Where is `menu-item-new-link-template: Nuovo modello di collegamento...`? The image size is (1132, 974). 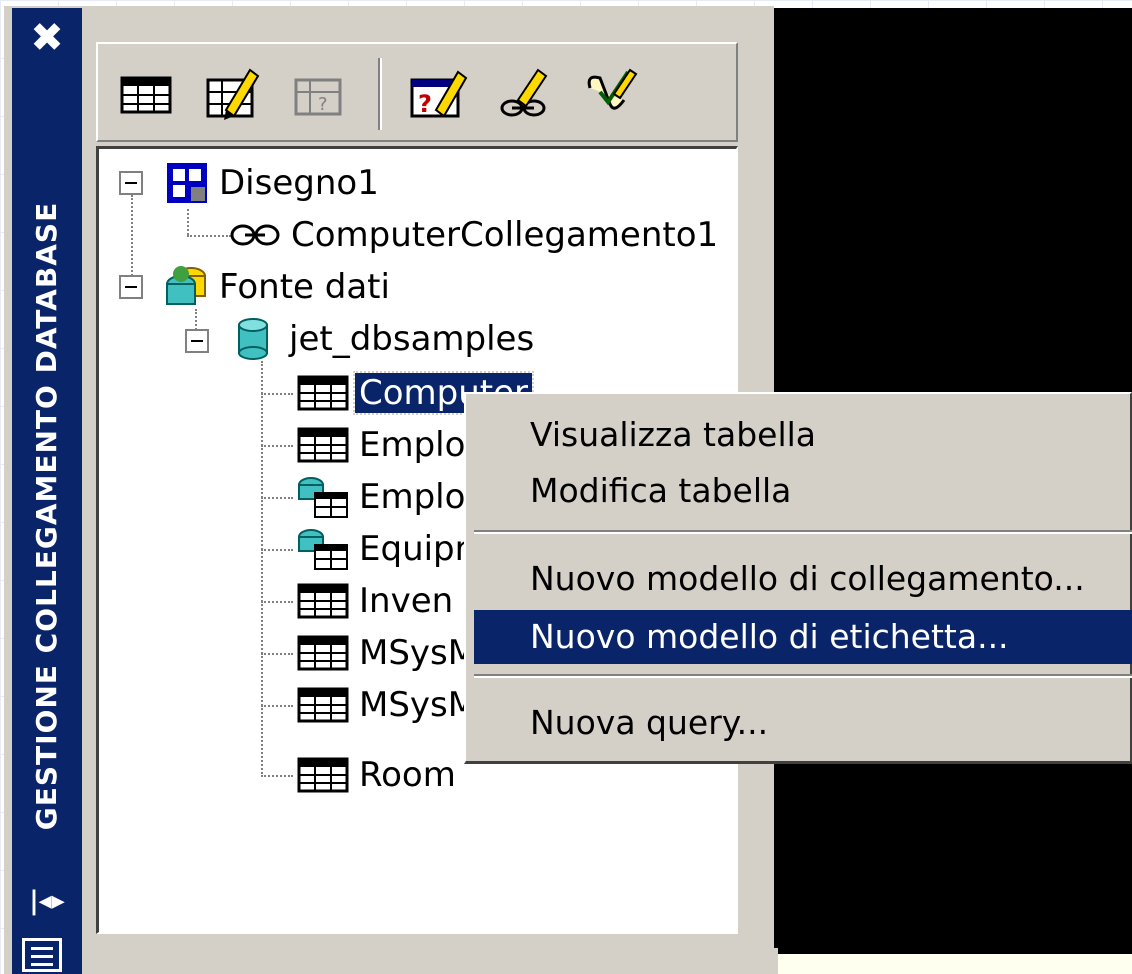 menu-item-new-link-template: Nuovo modello di collegamento... is located at coordinates (803, 579).